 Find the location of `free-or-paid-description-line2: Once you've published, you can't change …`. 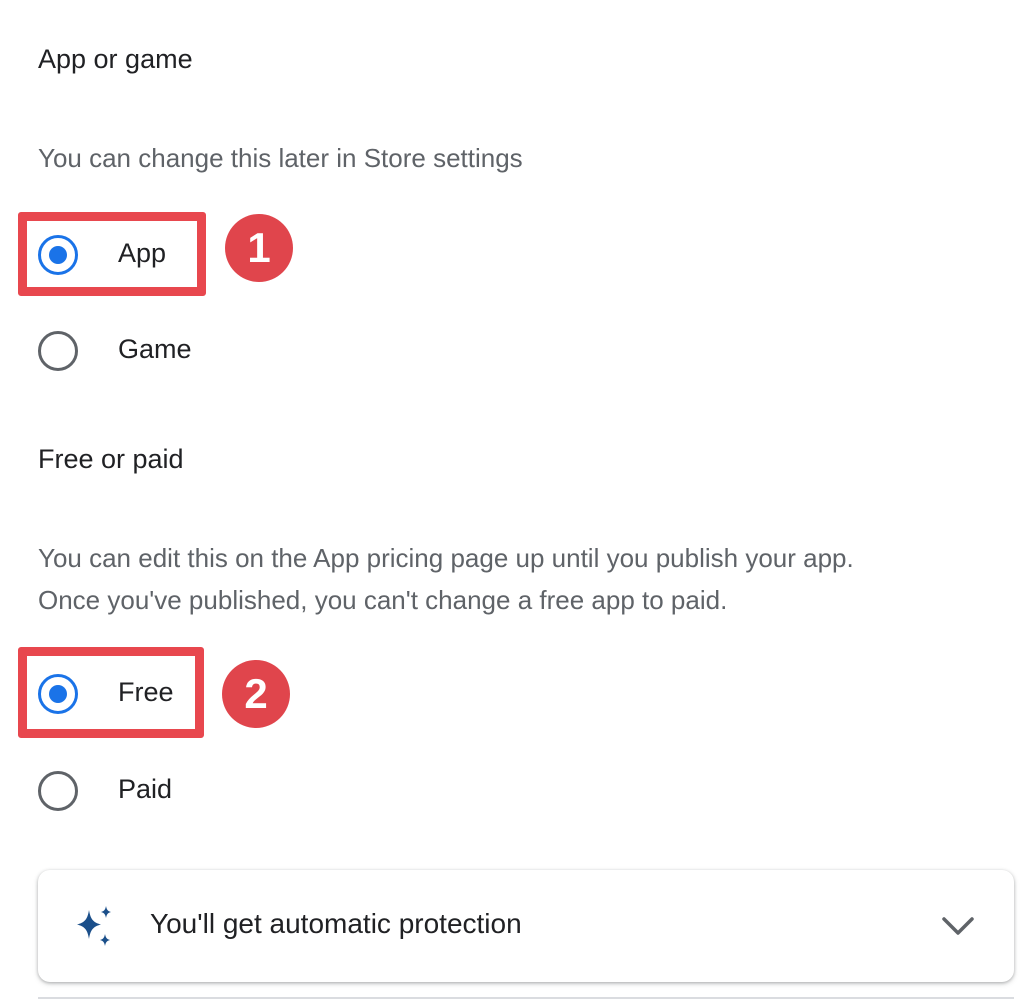

free-or-paid-description-line2: Once you've published, you can't change … is located at coordinates (383, 600).